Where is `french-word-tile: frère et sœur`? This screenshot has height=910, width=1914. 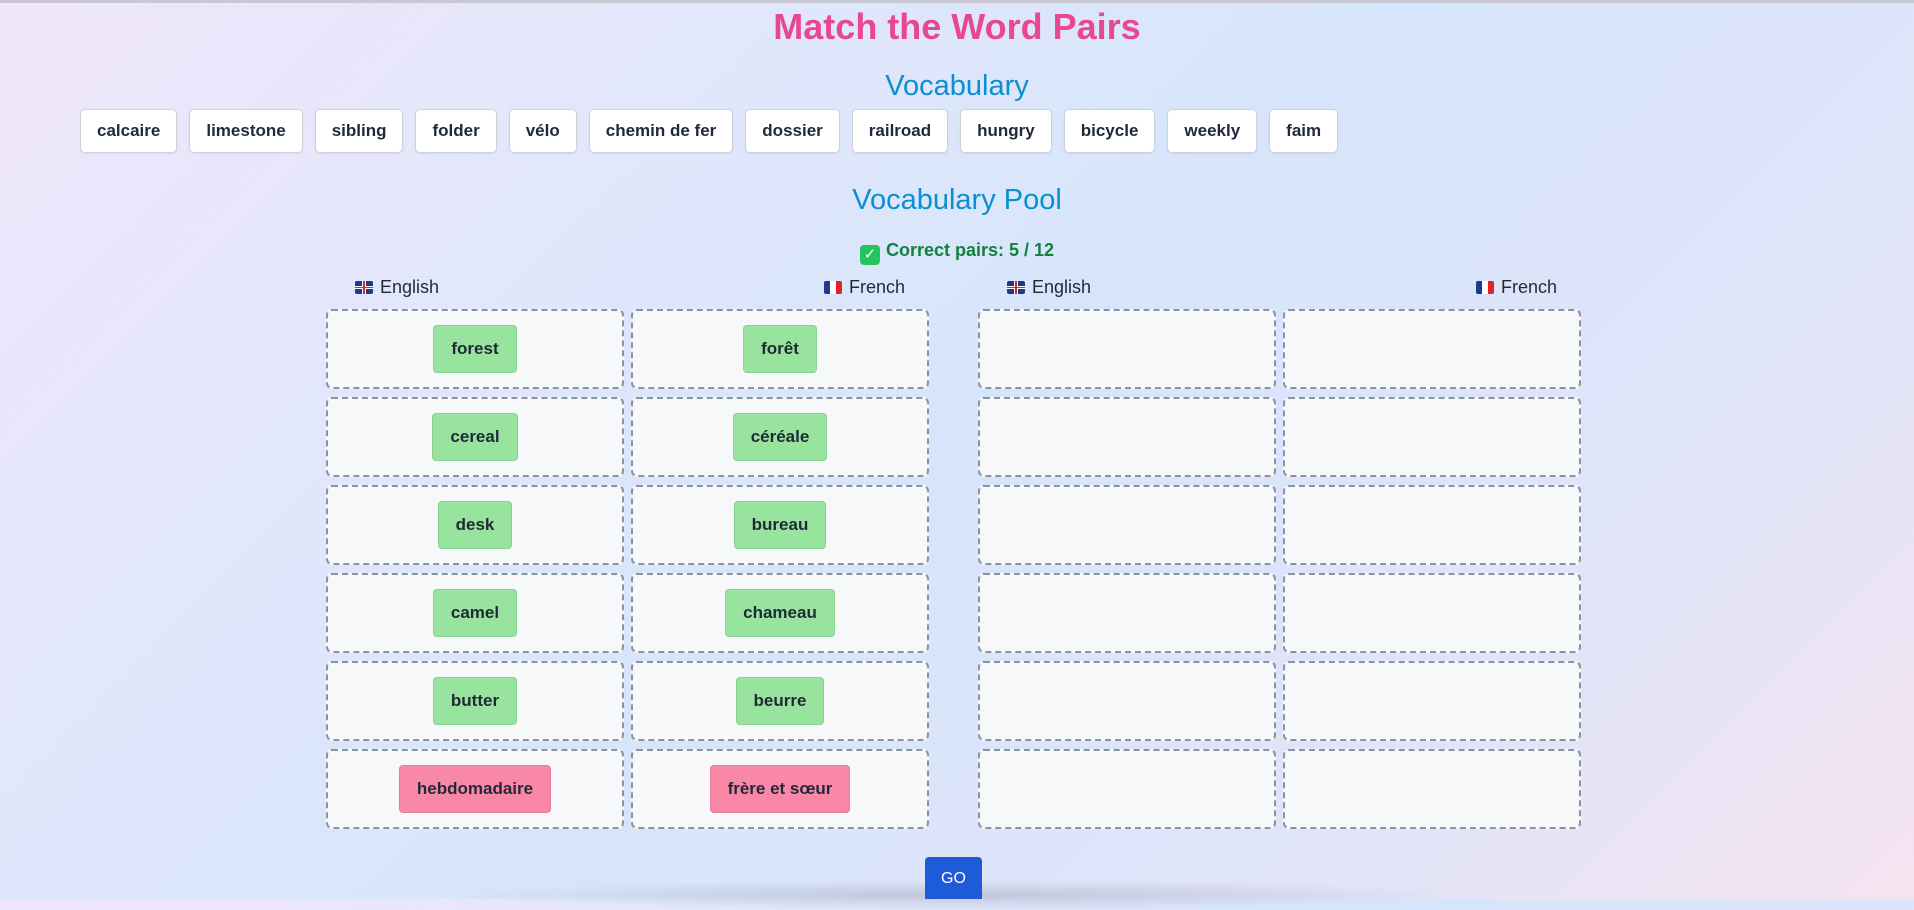 french-word-tile: frère et sœur is located at coordinates (780, 789).